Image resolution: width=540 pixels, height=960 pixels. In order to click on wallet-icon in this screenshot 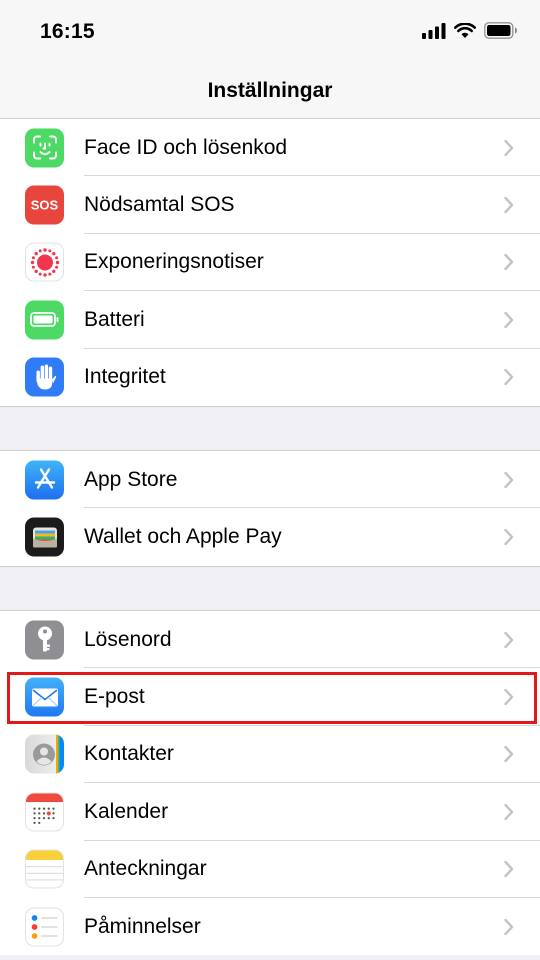, I will do `click(44, 537)`.